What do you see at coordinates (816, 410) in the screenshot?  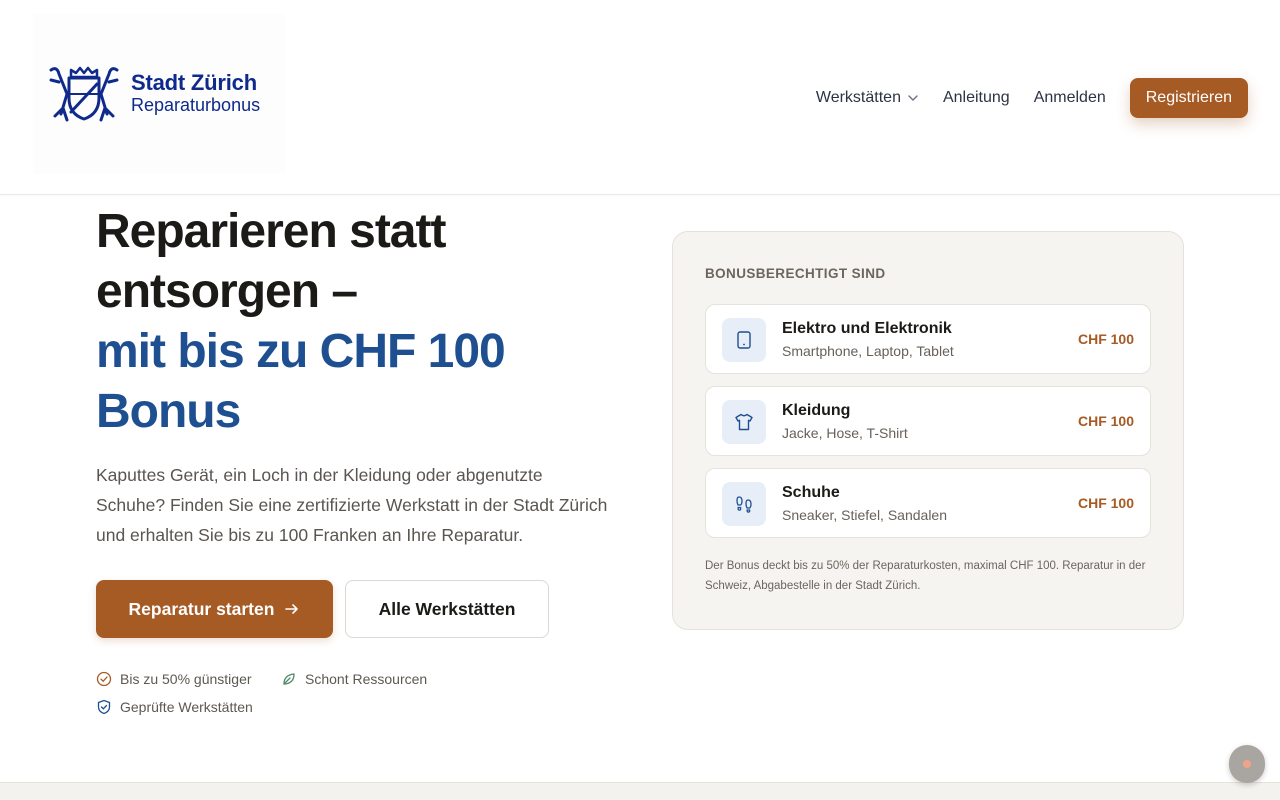 I see `category-title: Kleidung` at bounding box center [816, 410].